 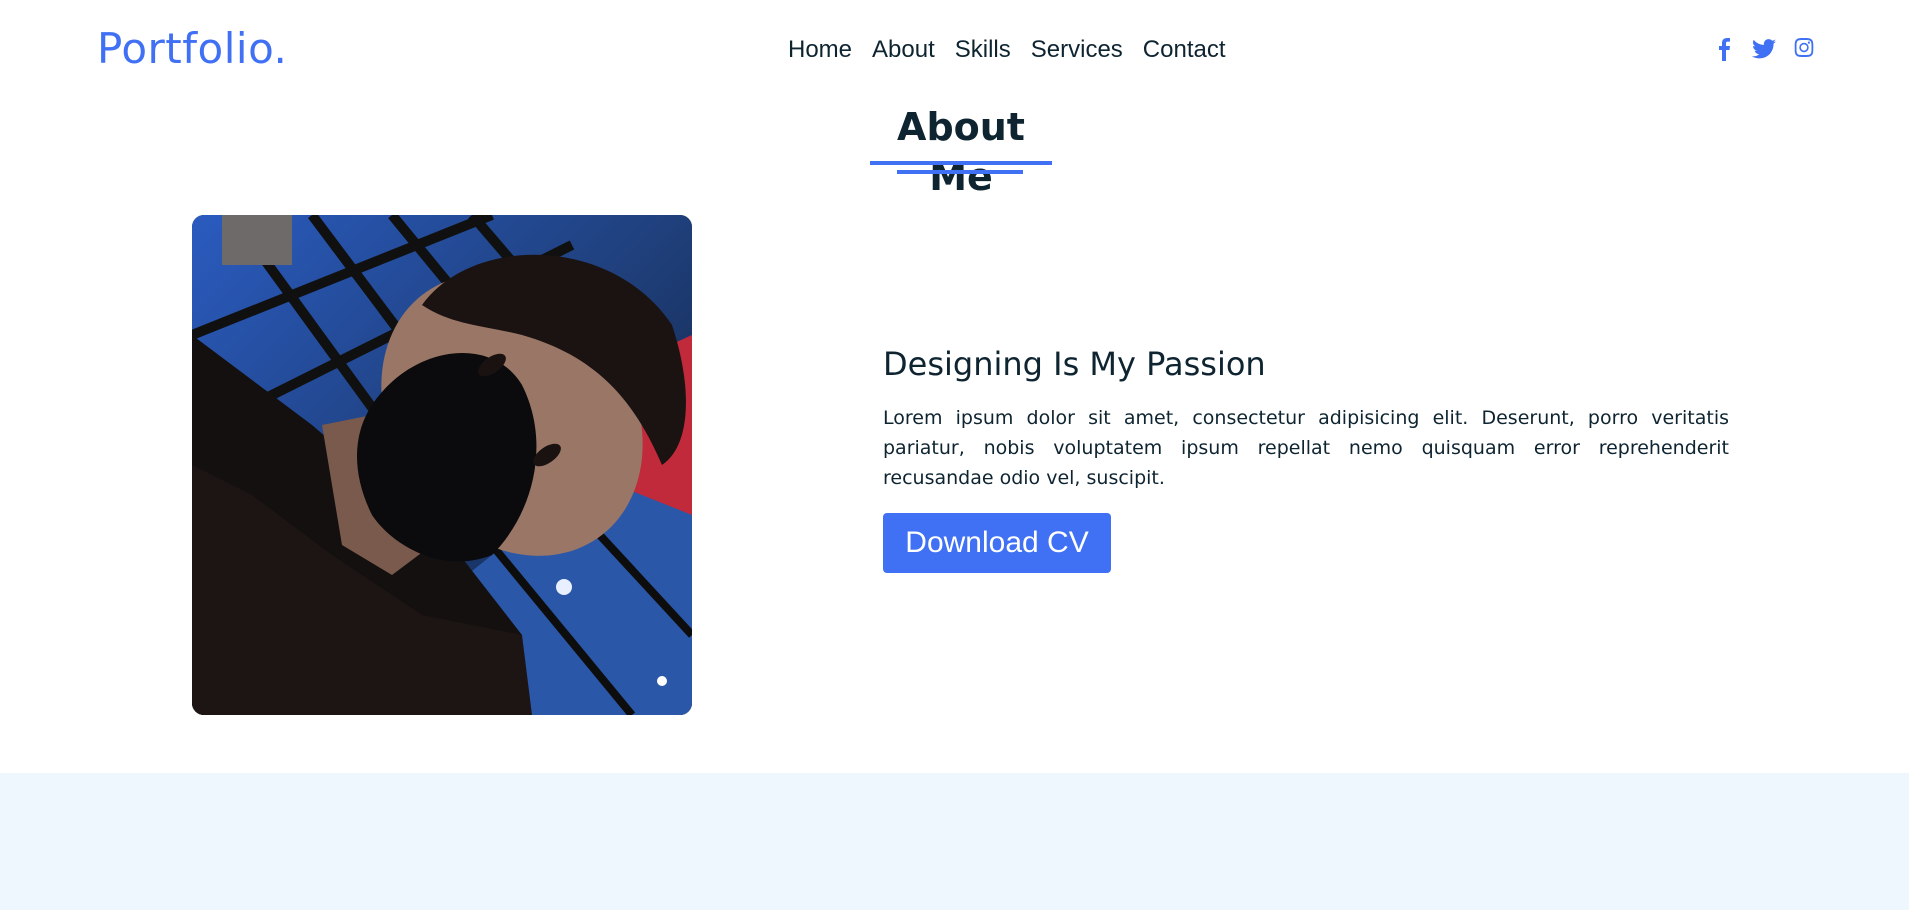 I want to click on twitter-icon, so click(x=1764, y=49).